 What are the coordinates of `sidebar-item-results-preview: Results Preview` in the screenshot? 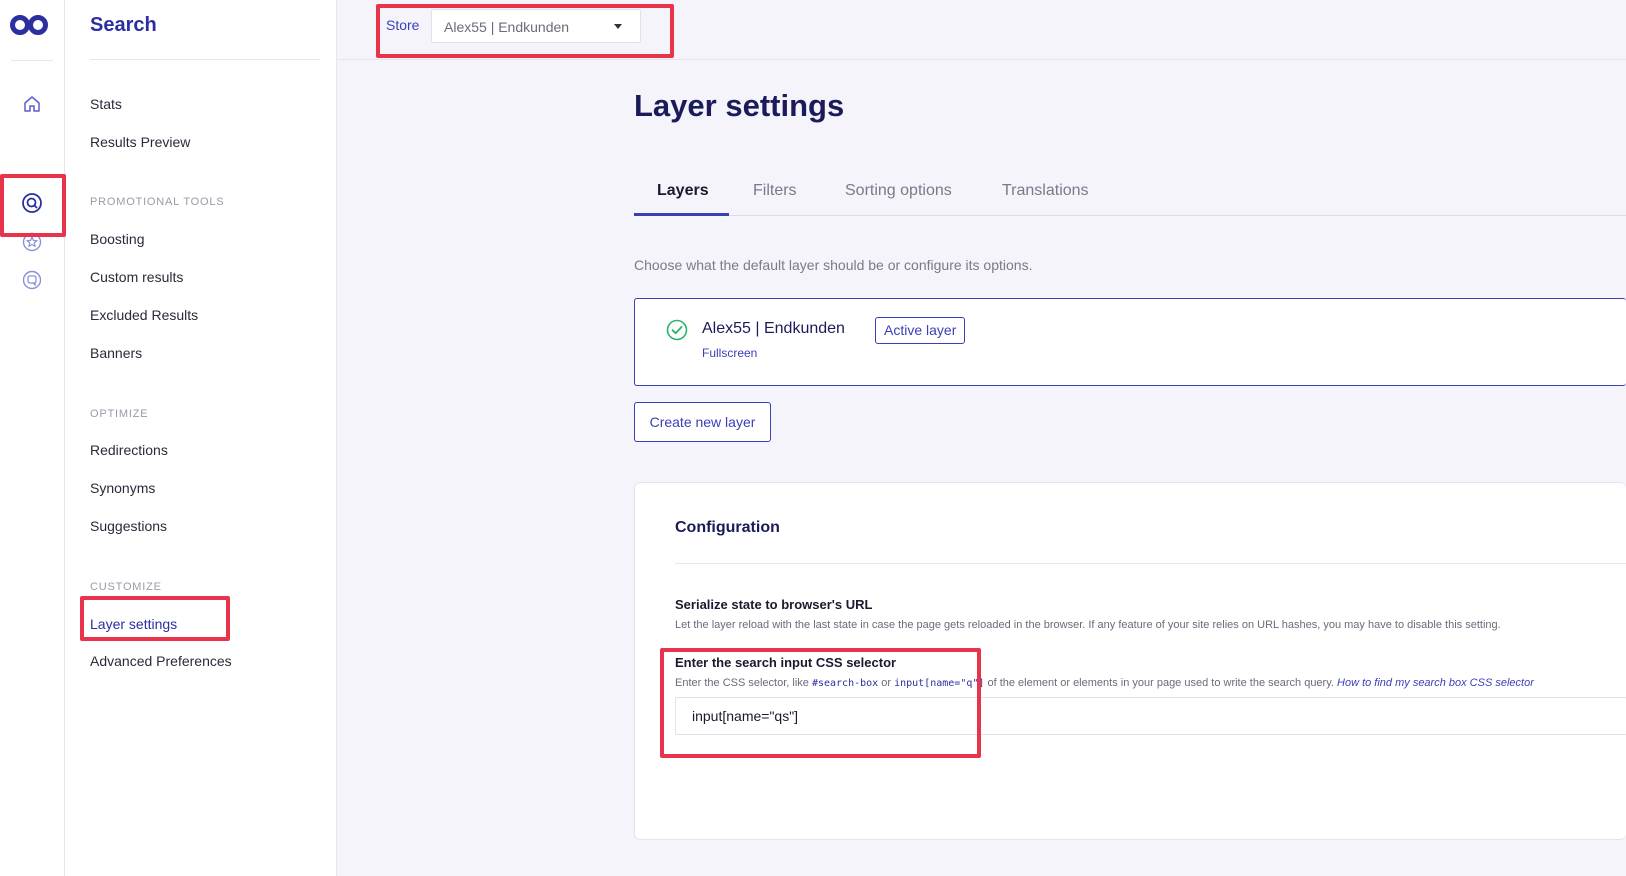 It's located at (140, 142).